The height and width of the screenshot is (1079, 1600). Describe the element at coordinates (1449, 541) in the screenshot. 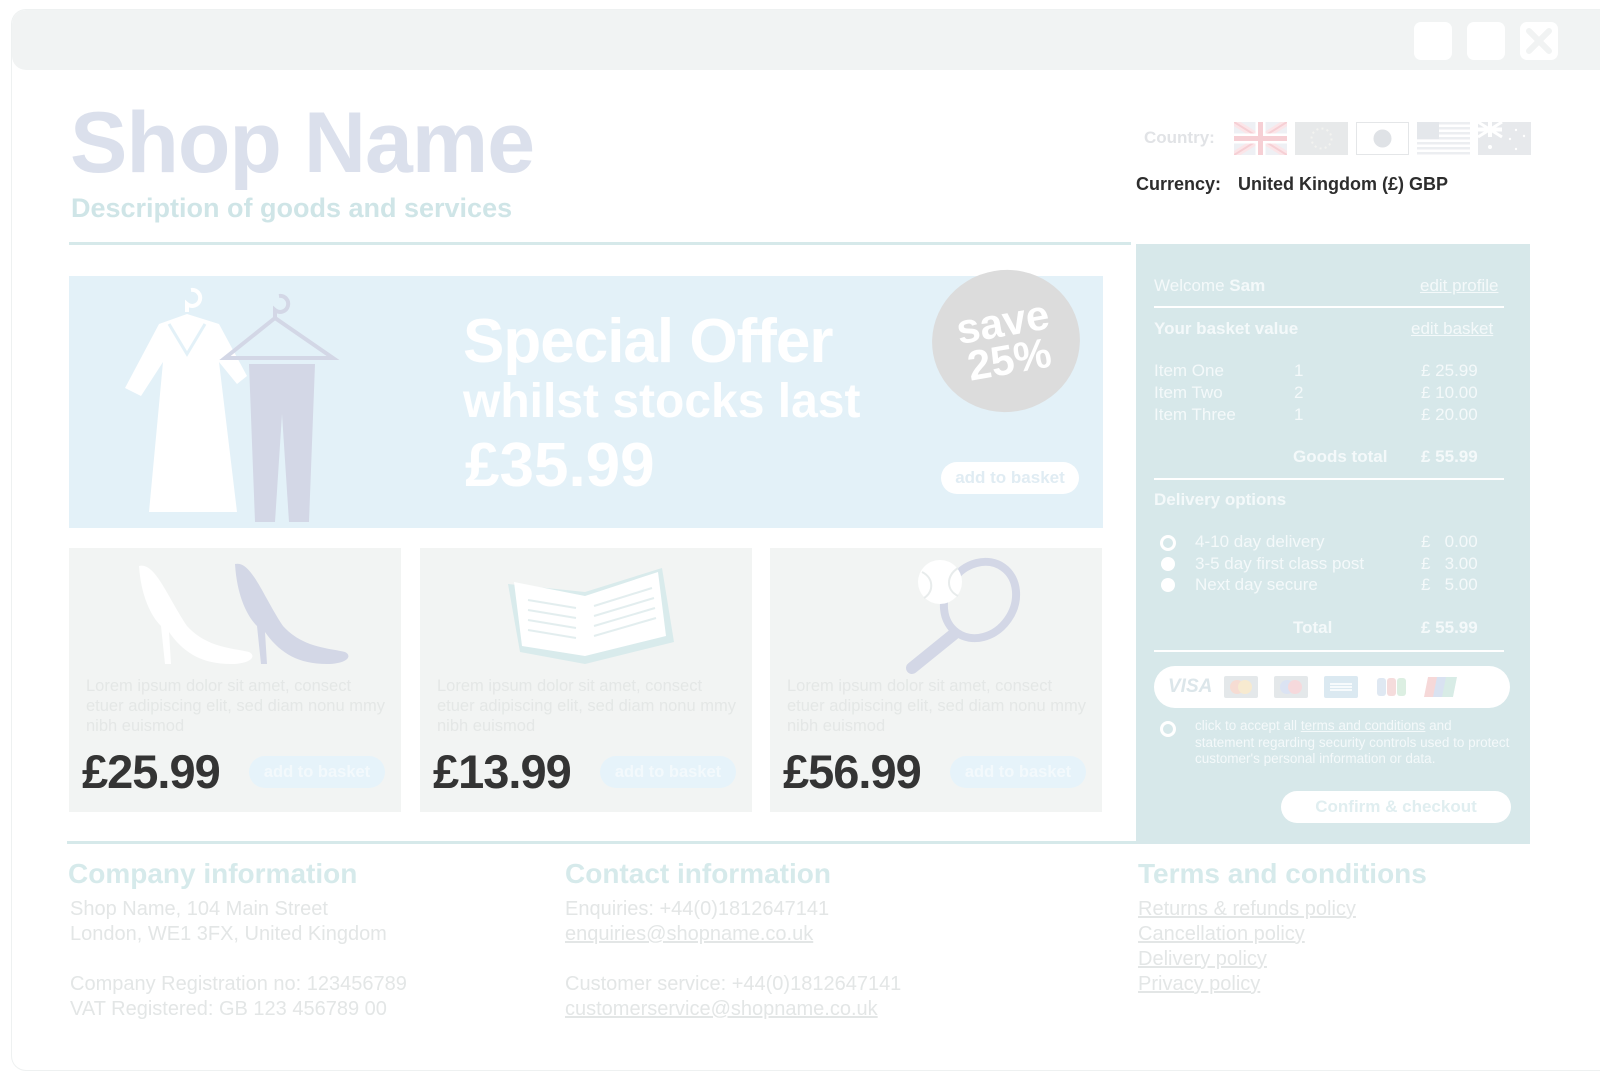

I see `delivery-option-price: £ 0.00` at that location.